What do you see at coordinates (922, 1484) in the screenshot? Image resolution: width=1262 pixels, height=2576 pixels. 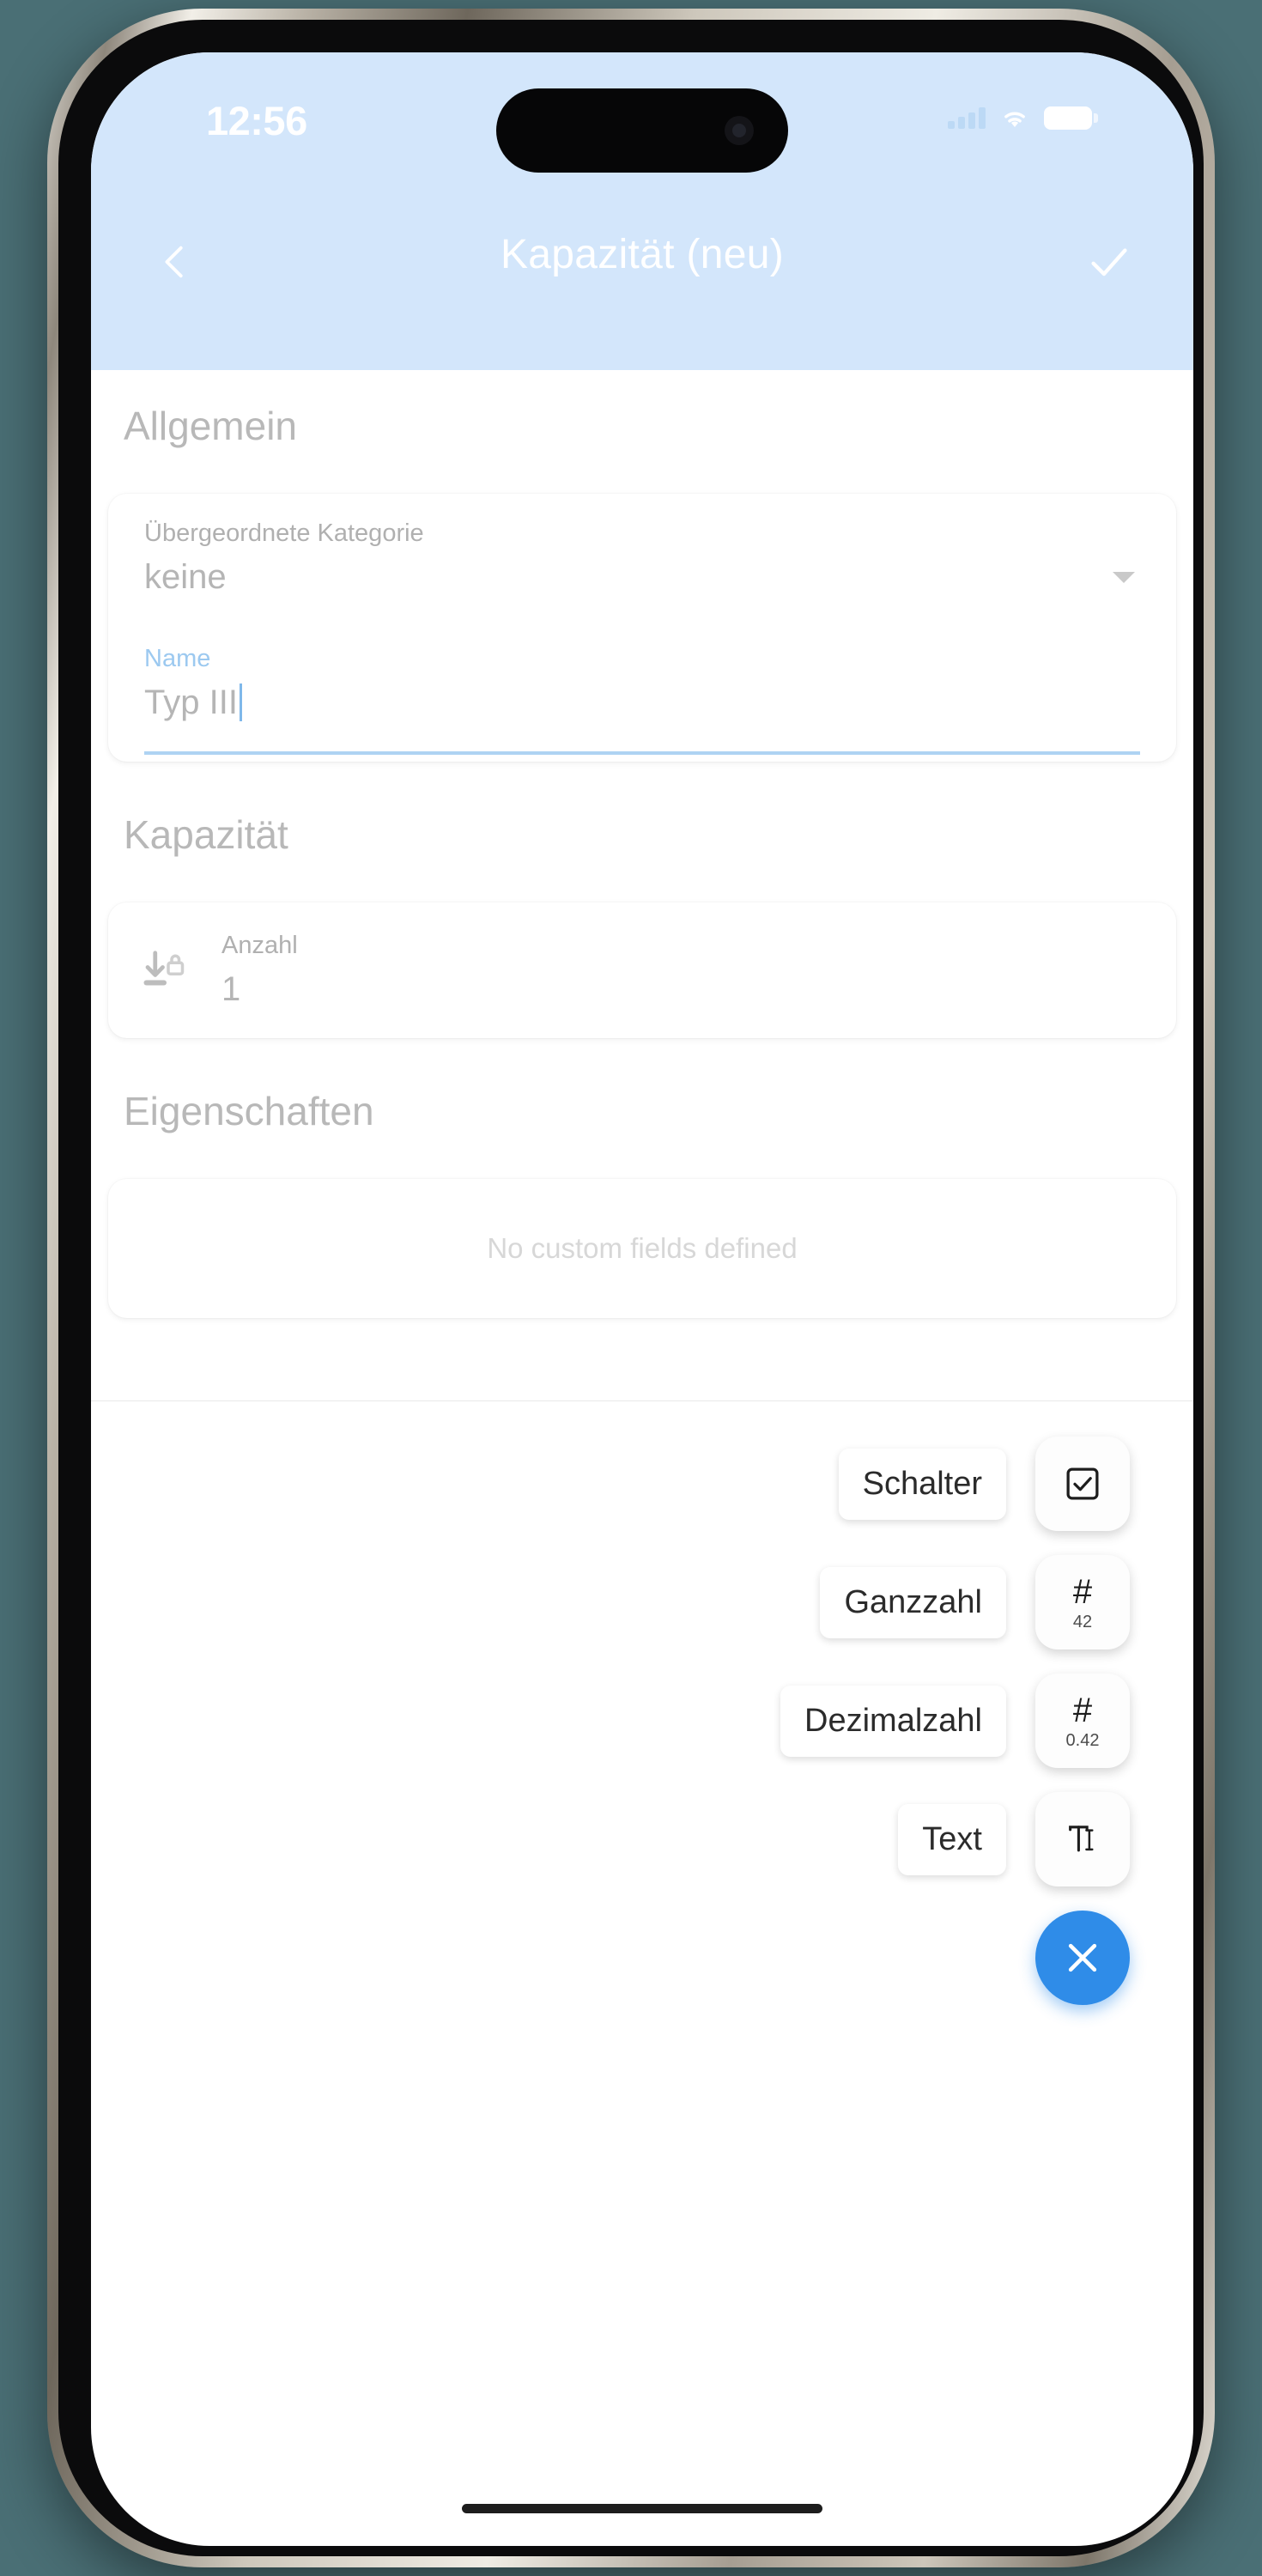 I see `speed-dial-label-schalter: Schalter` at bounding box center [922, 1484].